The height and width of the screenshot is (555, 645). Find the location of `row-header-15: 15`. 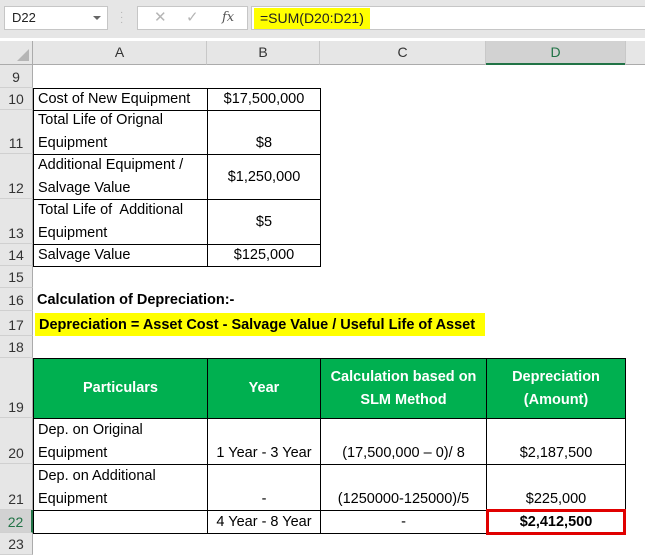

row-header-15: 15 is located at coordinates (16, 277).